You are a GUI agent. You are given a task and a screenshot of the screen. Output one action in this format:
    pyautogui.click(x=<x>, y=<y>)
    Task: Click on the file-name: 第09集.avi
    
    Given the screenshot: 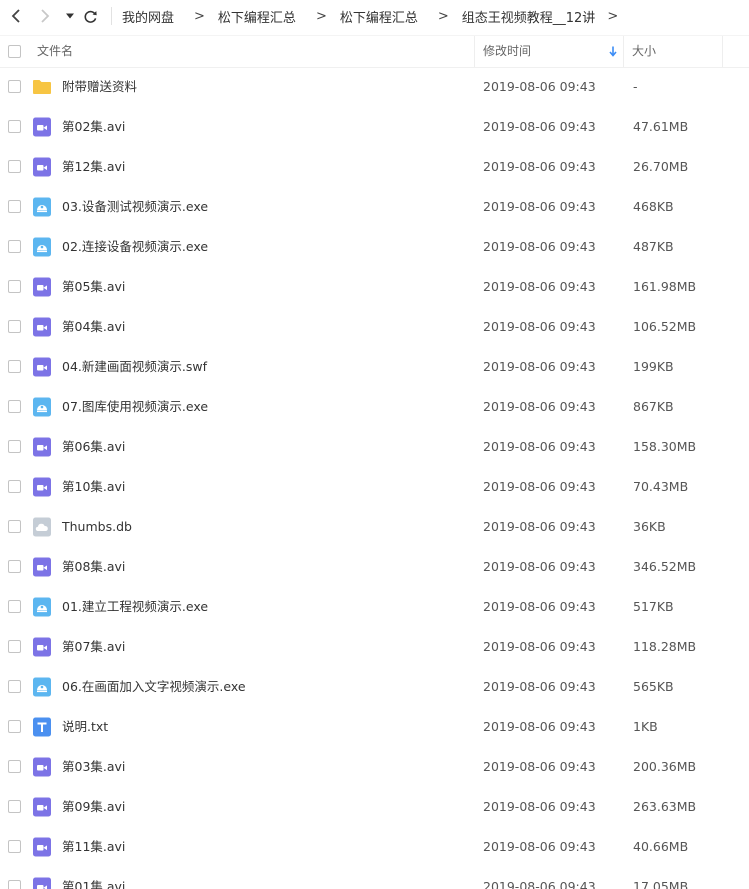 What is the action you would take?
    pyautogui.click(x=93, y=807)
    